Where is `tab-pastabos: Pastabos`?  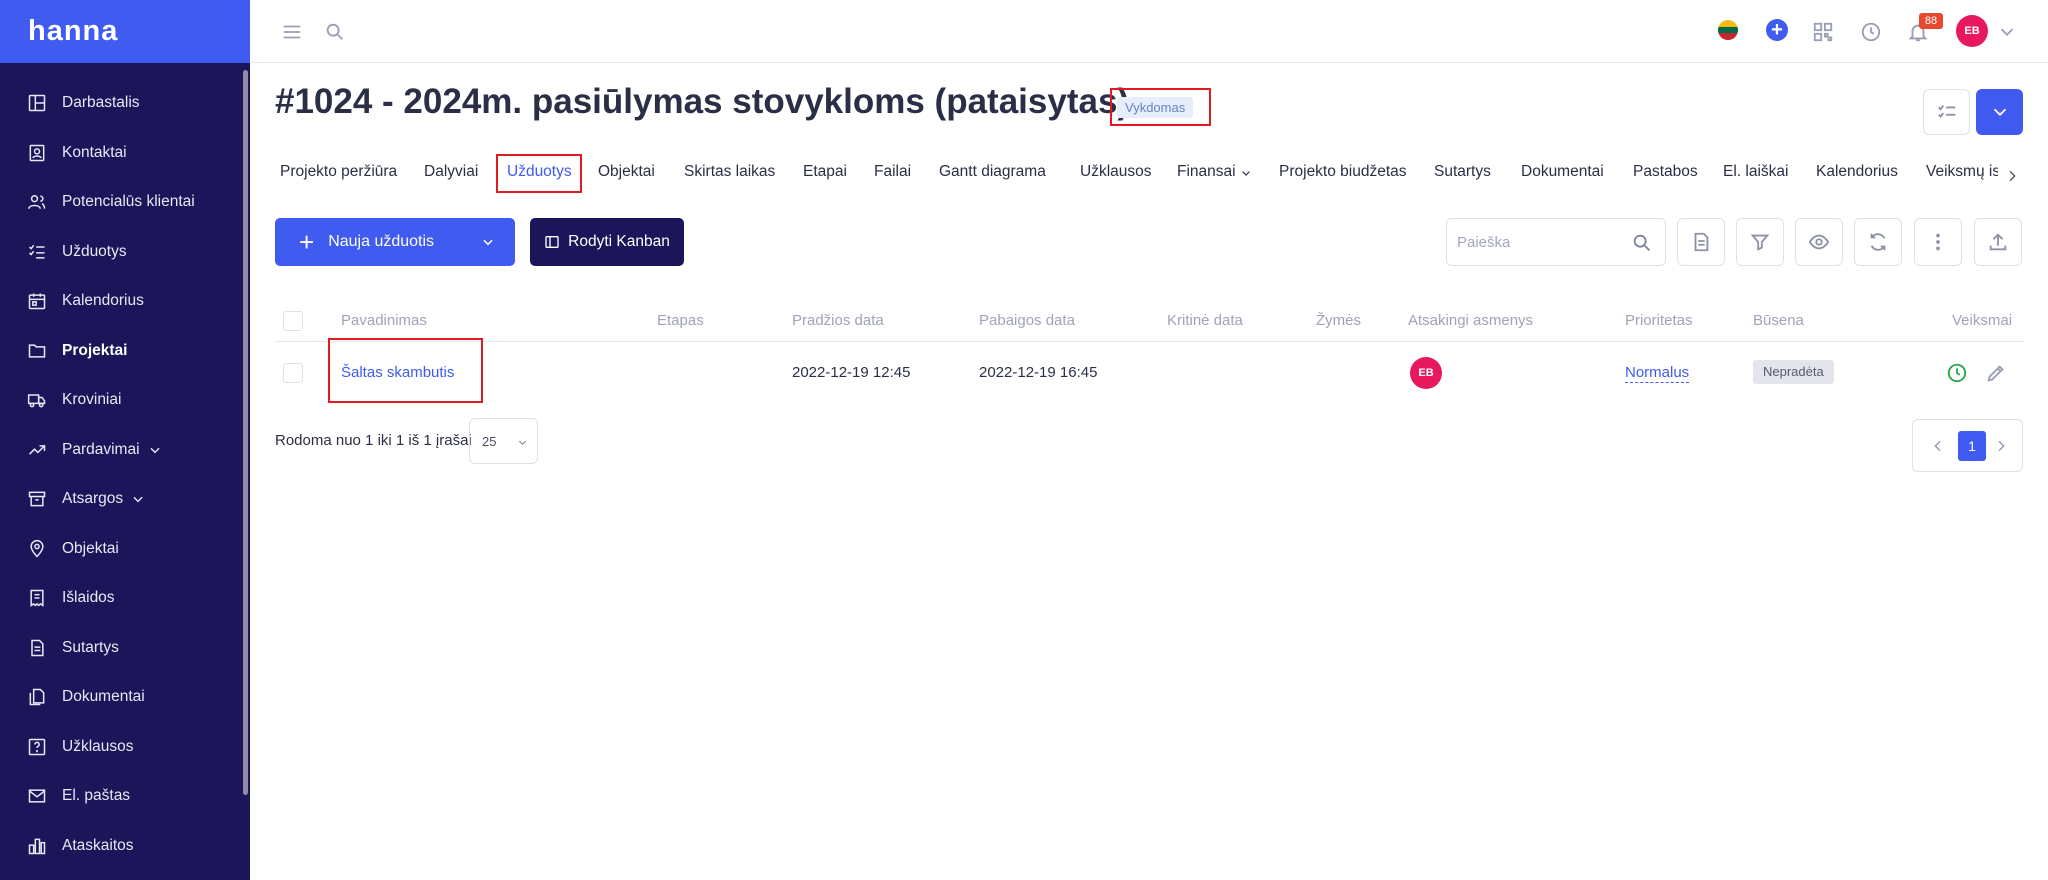
tab-pastabos: Pastabos is located at coordinates (1665, 172).